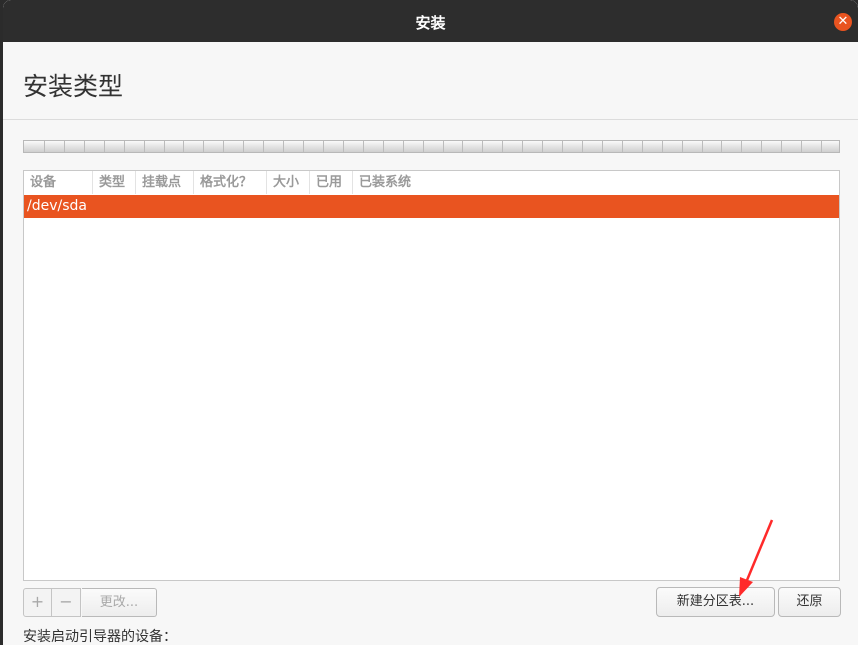  I want to click on revert-button: 还原, so click(809, 602).